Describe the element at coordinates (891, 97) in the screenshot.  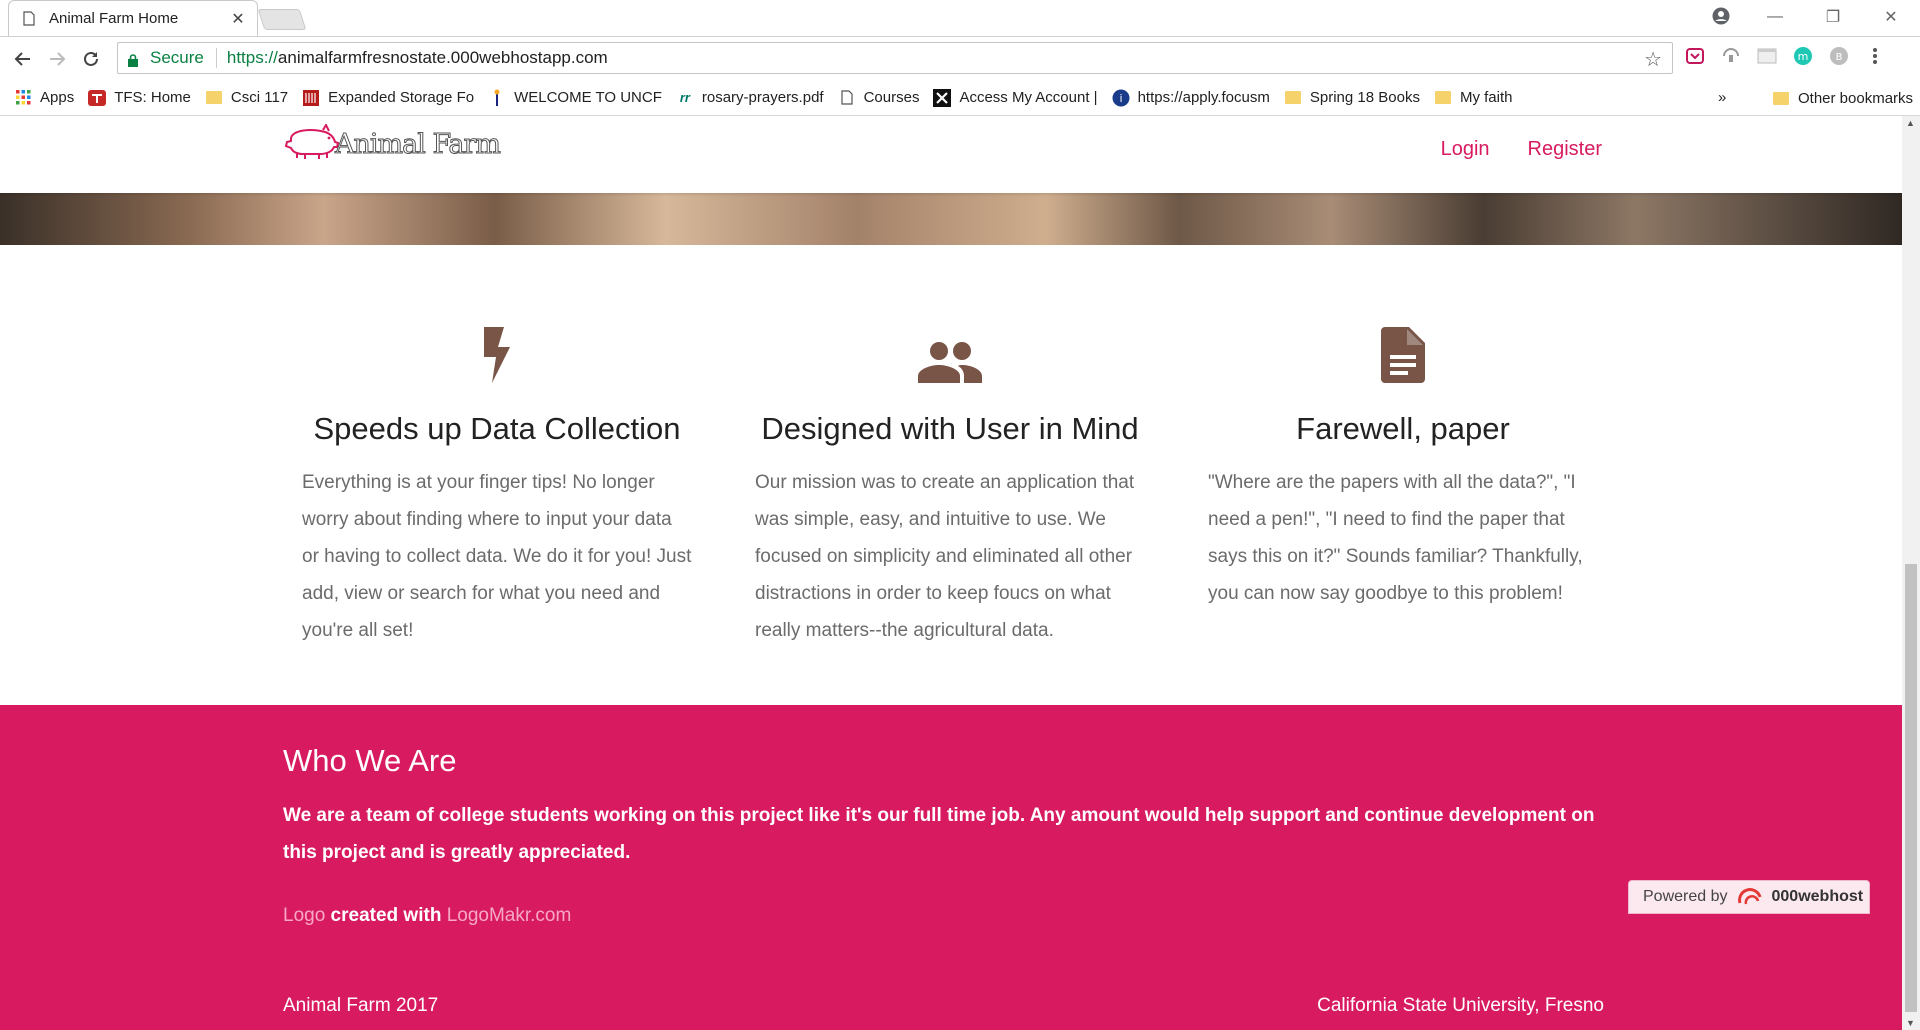
I see `bookmark-label: Courses` at that location.